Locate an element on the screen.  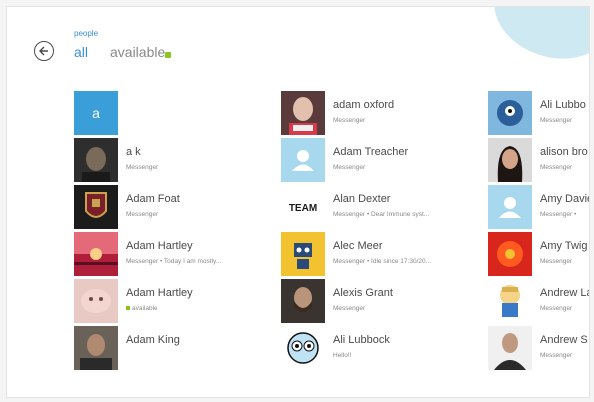
contact-name: Andrew S is located at coordinates (564, 340).